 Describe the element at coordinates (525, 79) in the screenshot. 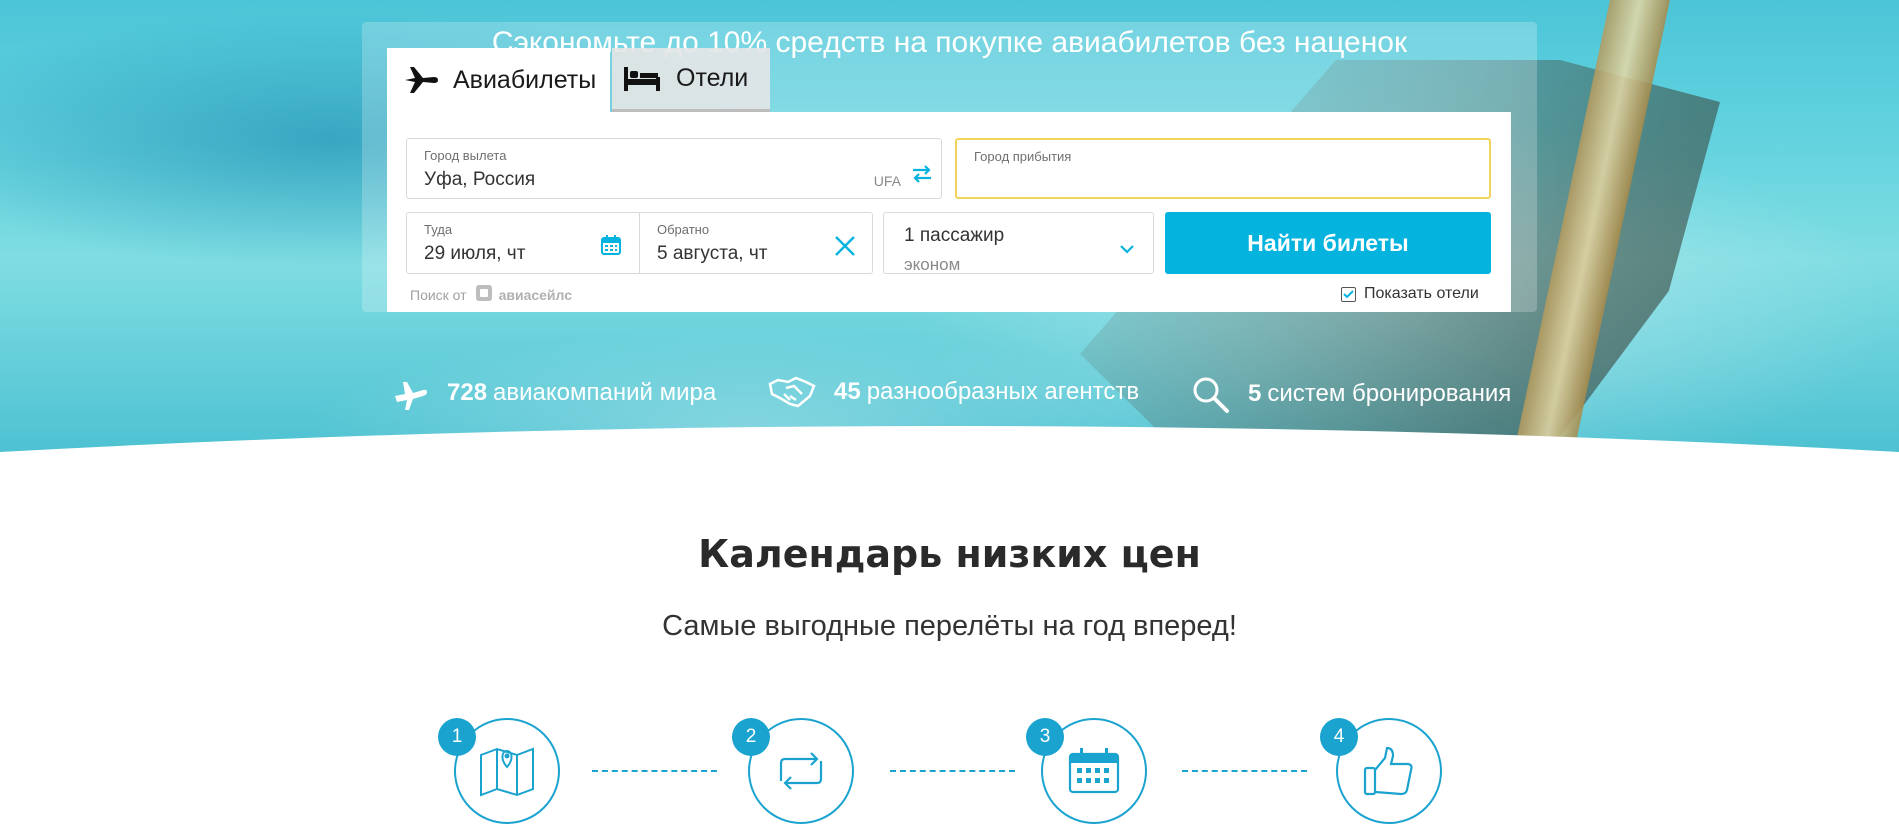

I see `tab-flights-label: Авиабилеты` at that location.